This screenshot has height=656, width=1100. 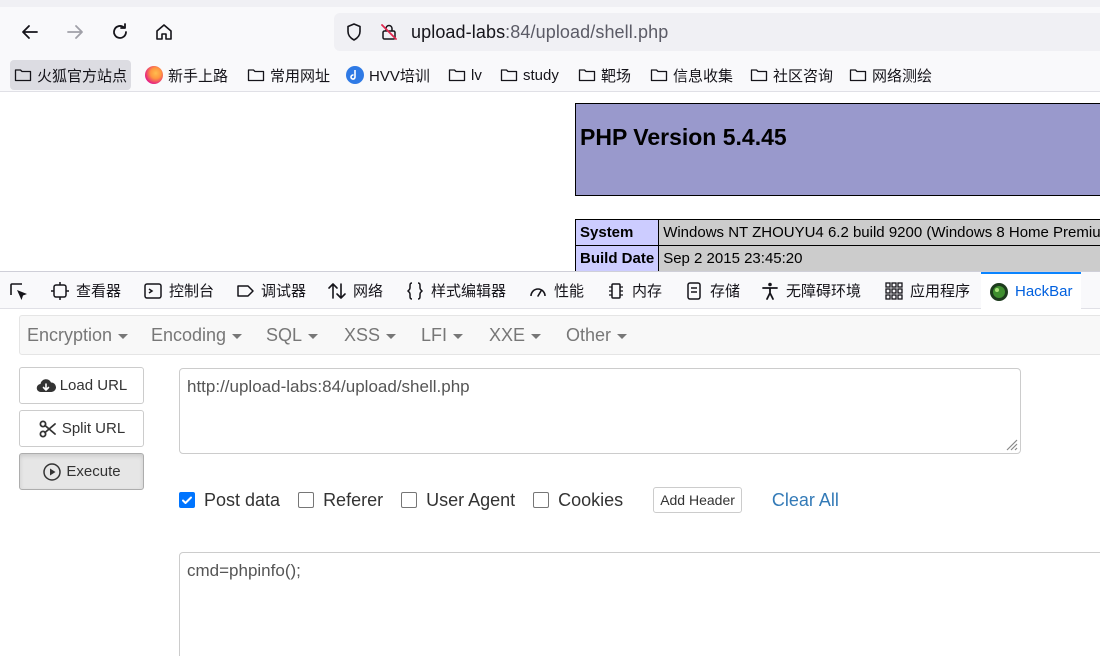 What do you see at coordinates (507, 335) in the screenshot?
I see `menu-label: XXE` at bounding box center [507, 335].